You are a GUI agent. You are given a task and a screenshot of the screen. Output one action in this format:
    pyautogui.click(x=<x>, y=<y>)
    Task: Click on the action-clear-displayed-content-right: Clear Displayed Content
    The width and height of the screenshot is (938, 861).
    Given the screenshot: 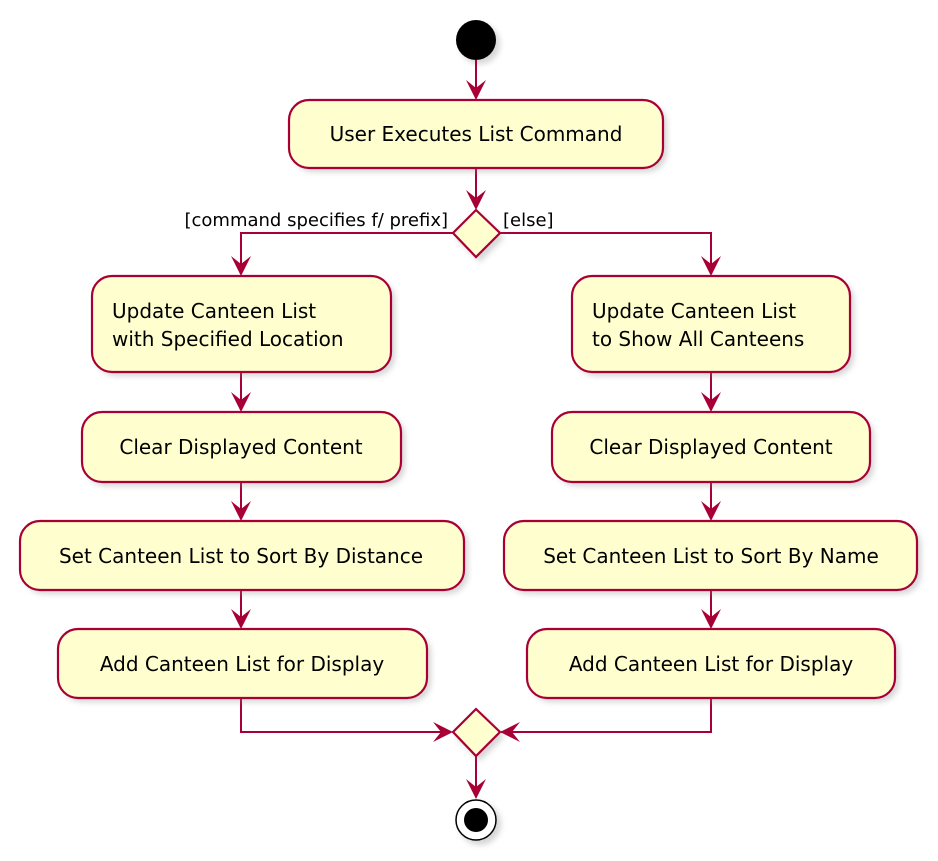 What is the action you would take?
    pyautogui.click(x=712, y=448)
    